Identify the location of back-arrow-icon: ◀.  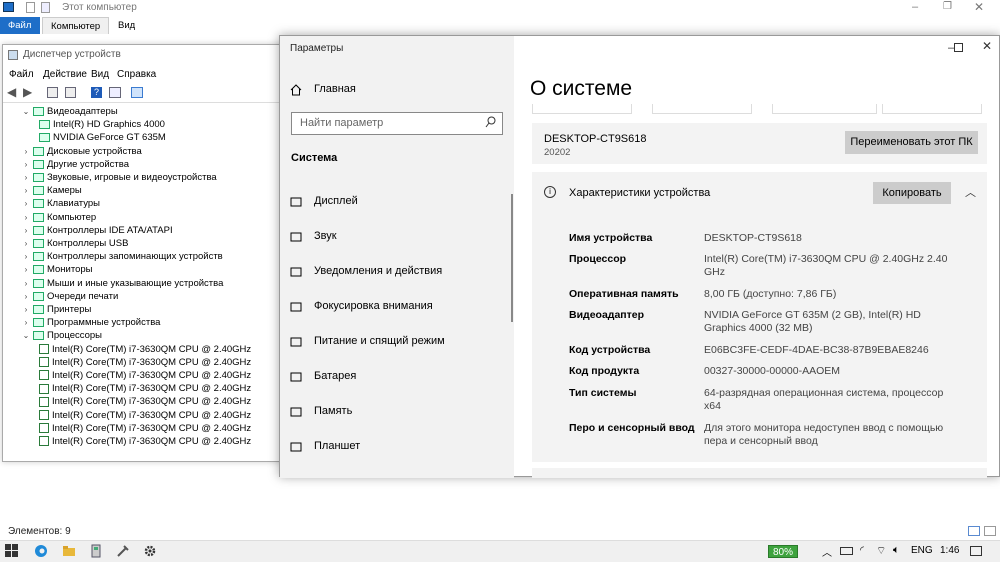
(11, 92).